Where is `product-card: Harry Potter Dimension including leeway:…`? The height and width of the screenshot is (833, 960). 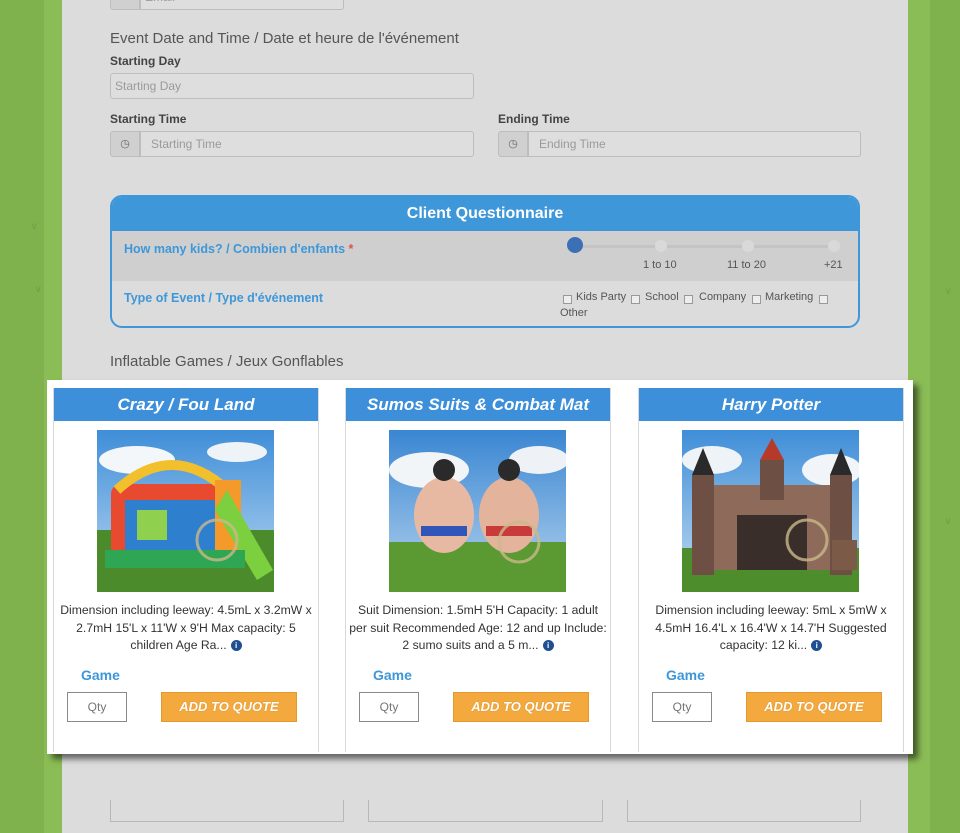 product-card: Harry Potter Dimension including leeway:… is located at coordinates (771, 570).